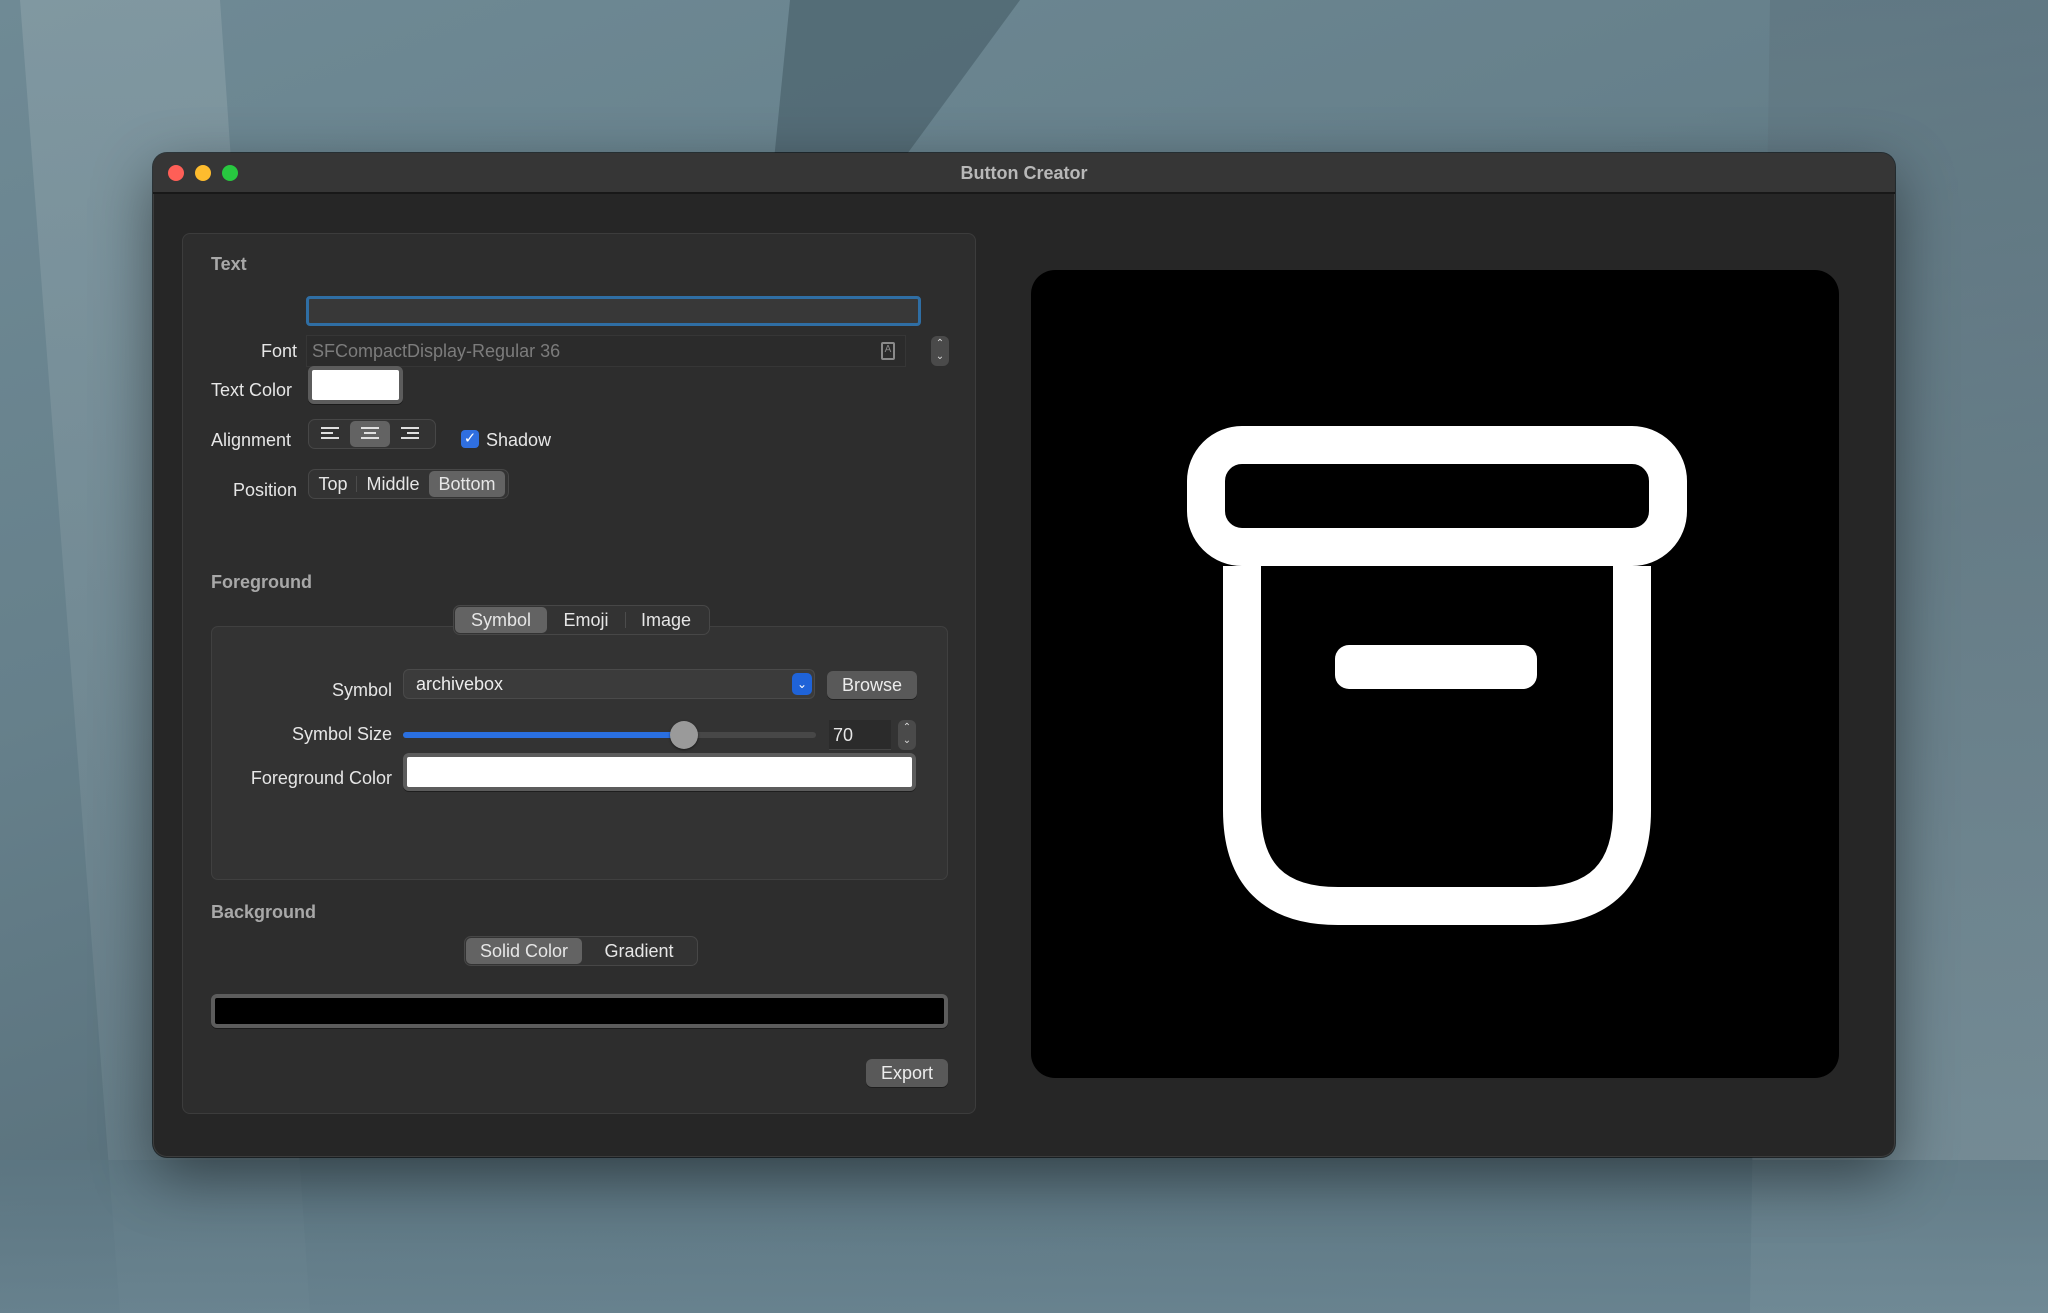 The image size is (2048, 1313). I want to click on text-color-label: Text Color, so click(252, 390).